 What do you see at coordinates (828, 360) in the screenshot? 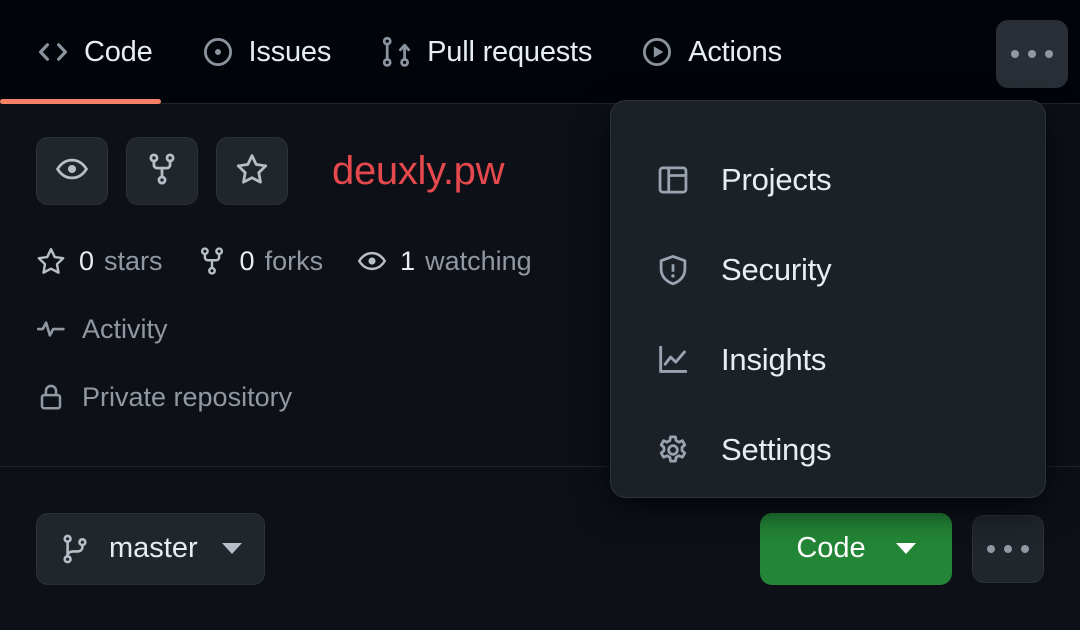
I see `menu-item-insights: Insights` at bounding box center [828, 360].